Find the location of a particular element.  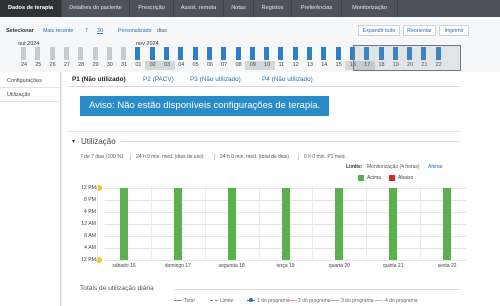

collapse-icon: ▾ is located at coordinates (73, 141).